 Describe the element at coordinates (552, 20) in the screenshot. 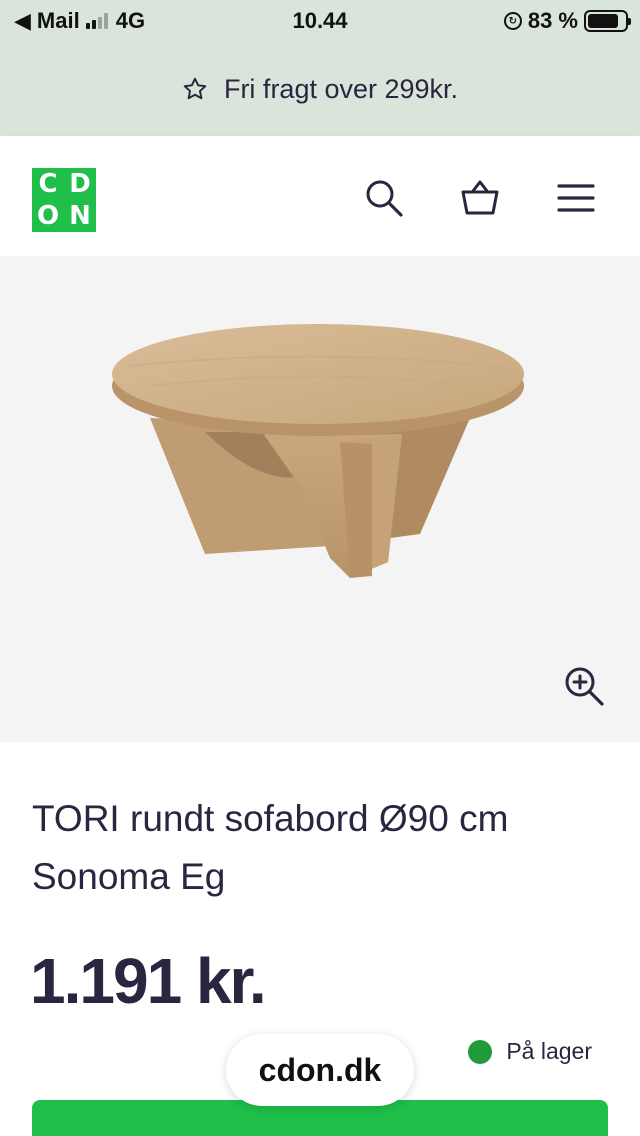

I see `battery-percent: 83 %` at that location.